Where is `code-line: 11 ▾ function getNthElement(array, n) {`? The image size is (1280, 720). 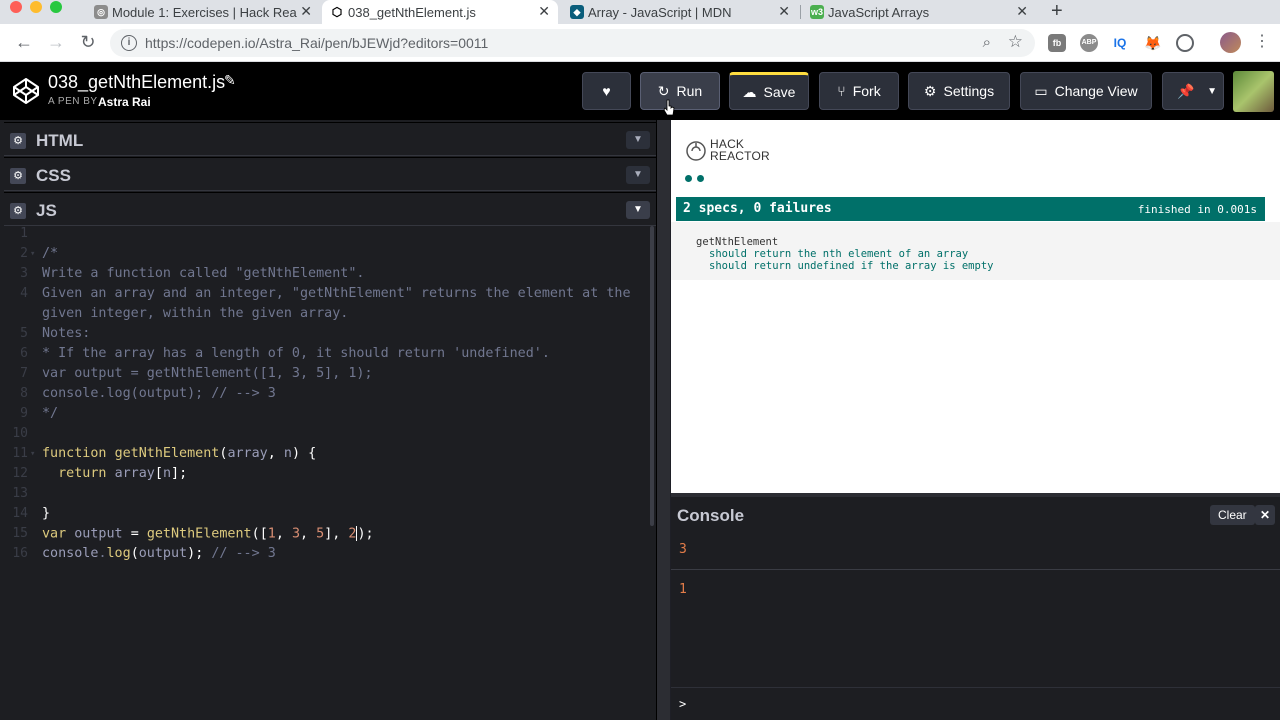 code-line: 11 ▾ function getNthElement(array, n) { is located at coordinates (328, 456).